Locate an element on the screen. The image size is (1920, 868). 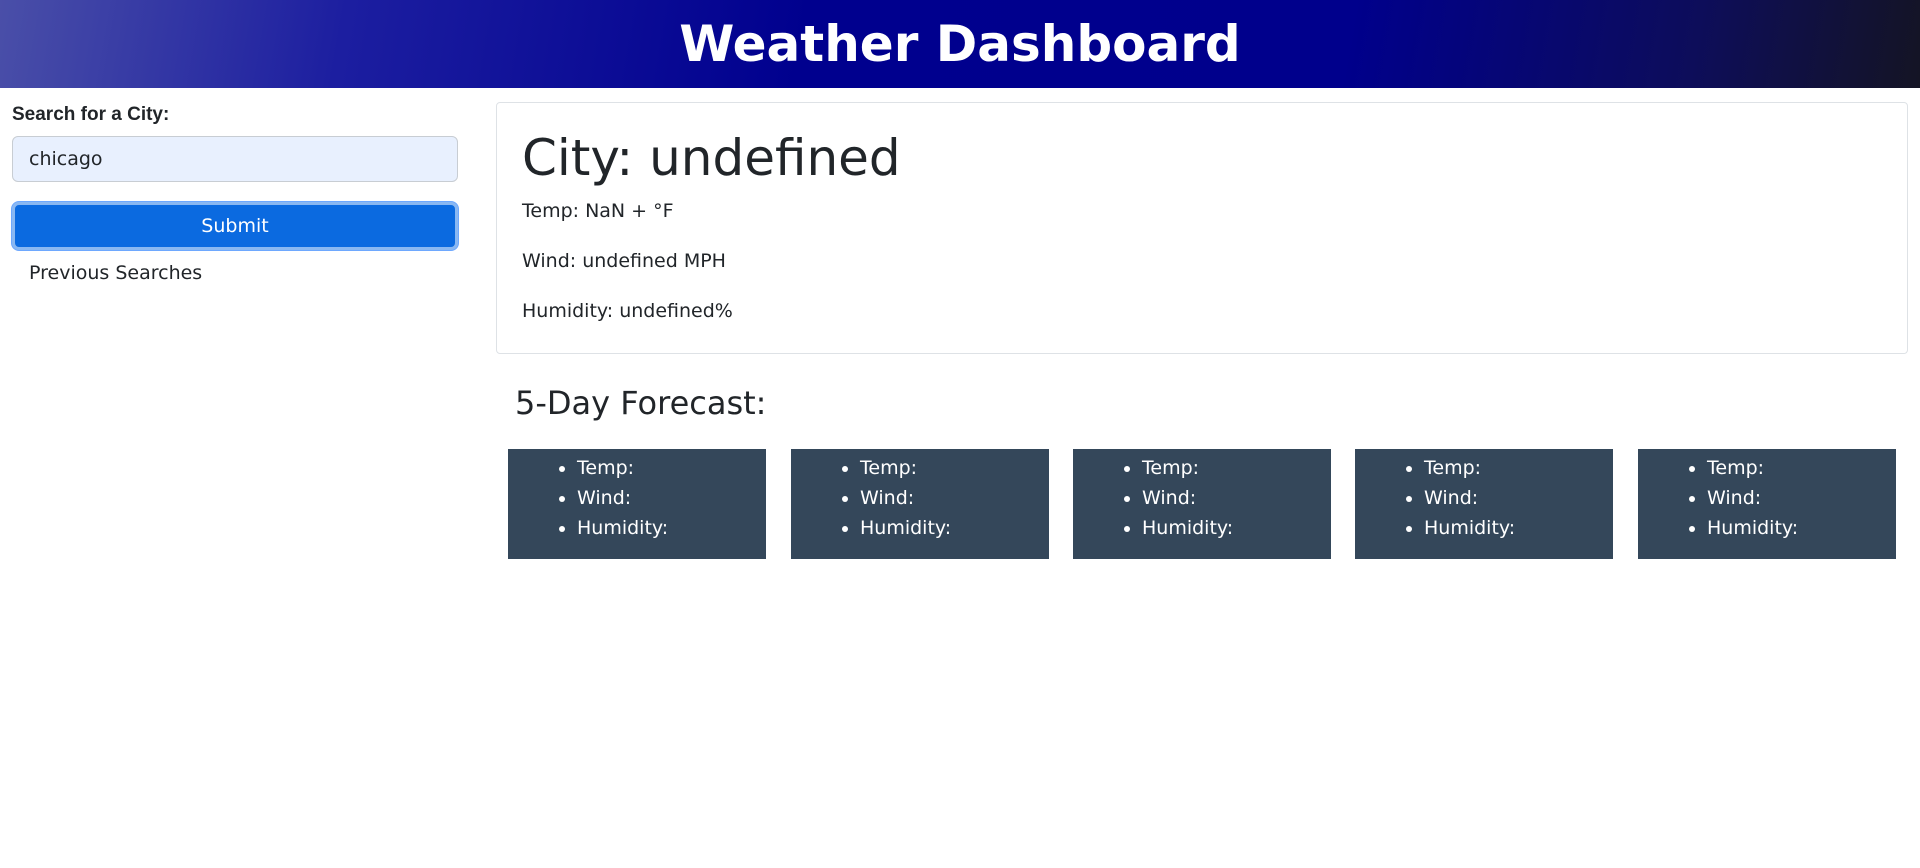
forecast-card-1: Temp: Wind: Humidity: is located at coordinates (637, 504).